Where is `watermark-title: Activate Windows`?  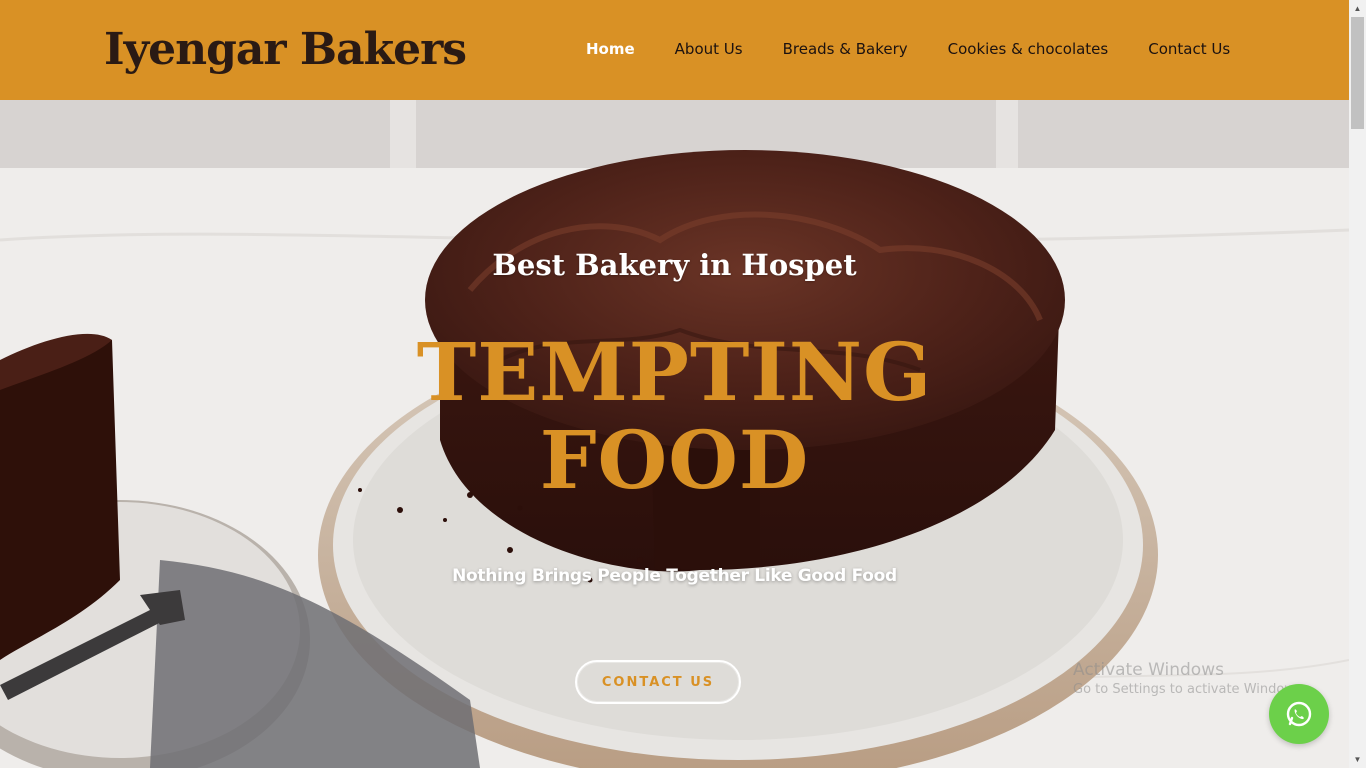
watermark-title: Activate Windows is located at coordinates (1148, 670).